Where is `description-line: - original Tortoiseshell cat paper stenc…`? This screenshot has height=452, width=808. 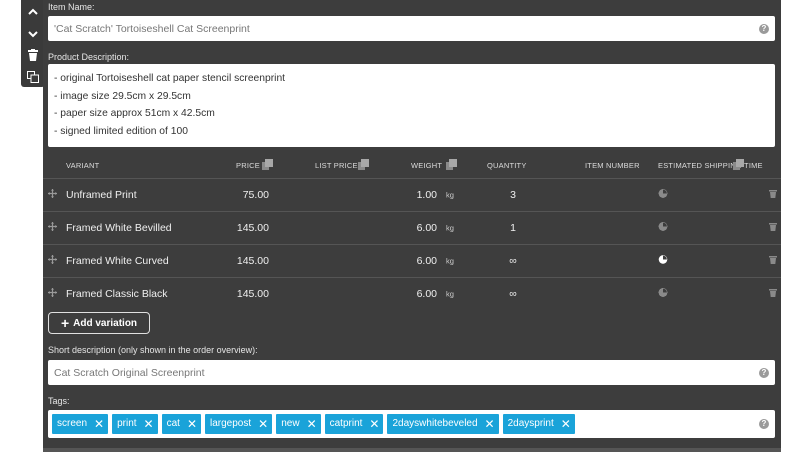
description-line: - original Tortoiseshell cat paper stenc… is located at coordinates (170, 78).